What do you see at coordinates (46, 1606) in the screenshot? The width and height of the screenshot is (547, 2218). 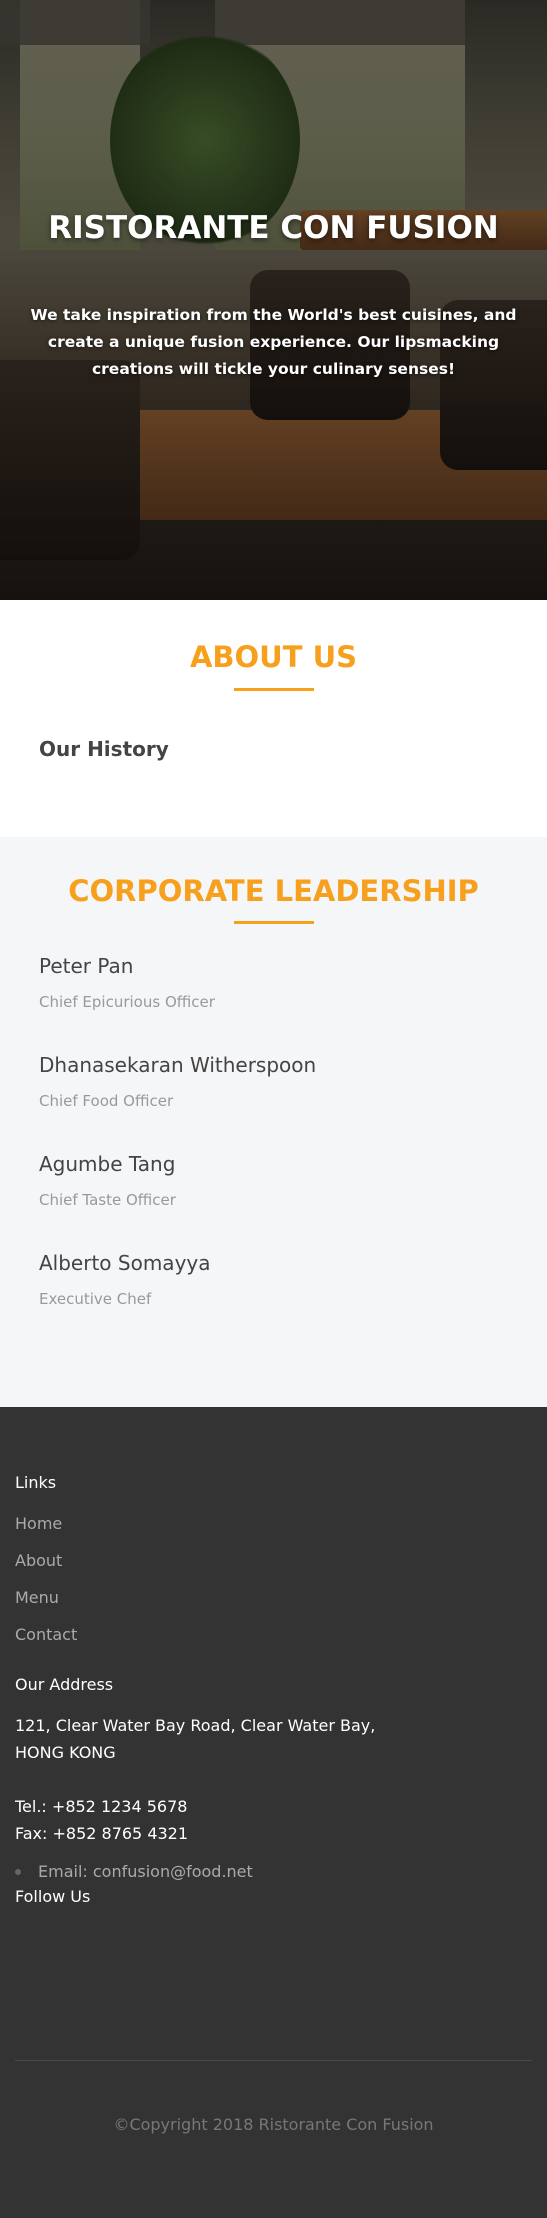 I see `footer-link-menu: Menu` at bounding box center [46, 1606].